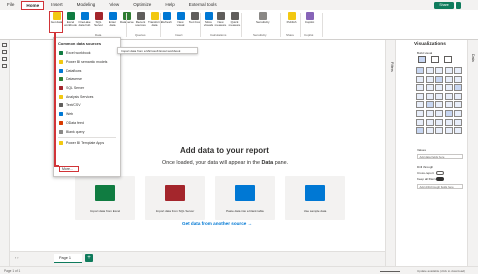 This screenshot has width=478, height=274. I want to click on get-data-another-source-link: Get data from another source →, so click(217, 223).